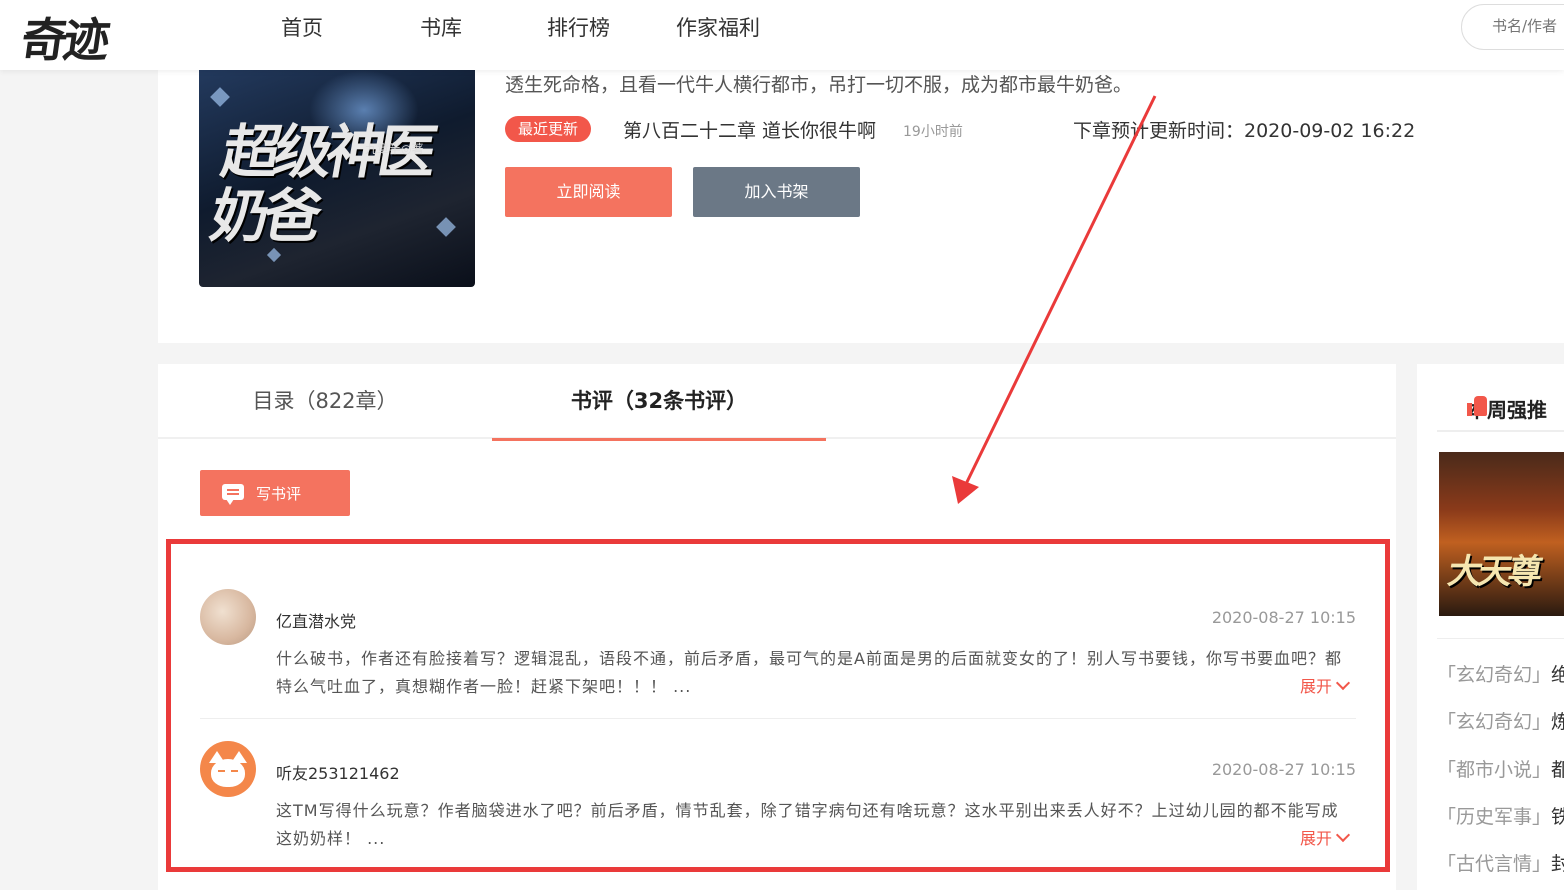 The height and width of the screenshot is (890, 1564). I want to click on tab-catalog: 目录（822章）, so click(325, 401).